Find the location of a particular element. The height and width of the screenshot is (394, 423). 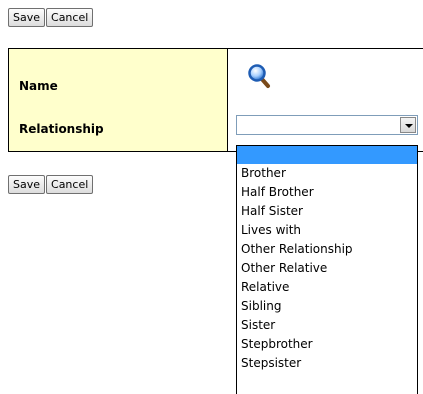

bottom-button-row: Save Cancel is located at coordinates (51, 185).